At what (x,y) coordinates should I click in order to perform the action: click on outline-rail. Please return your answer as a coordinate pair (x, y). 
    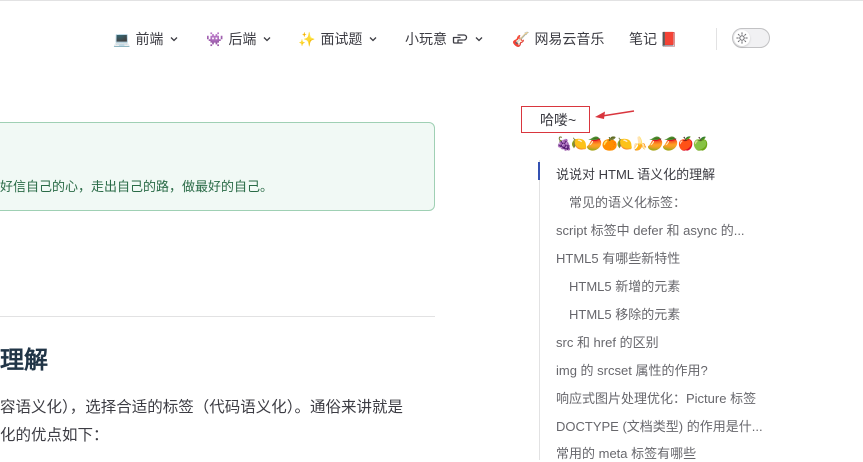
    Looking at the image, I should click on (539, 310).